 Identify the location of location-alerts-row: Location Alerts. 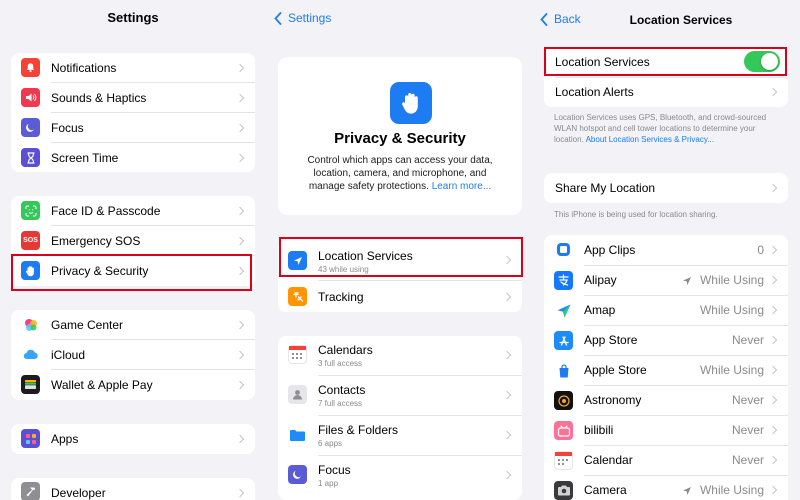
(666, 92).